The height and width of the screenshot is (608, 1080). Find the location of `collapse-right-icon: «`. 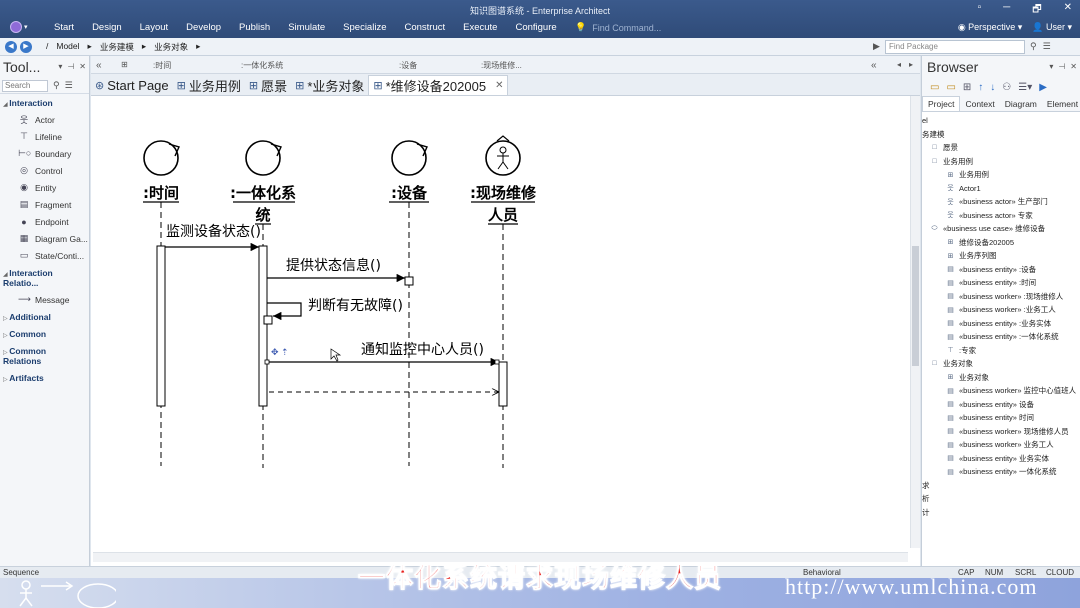

collapse-right-icon: « is located at coordinates (874, 65).